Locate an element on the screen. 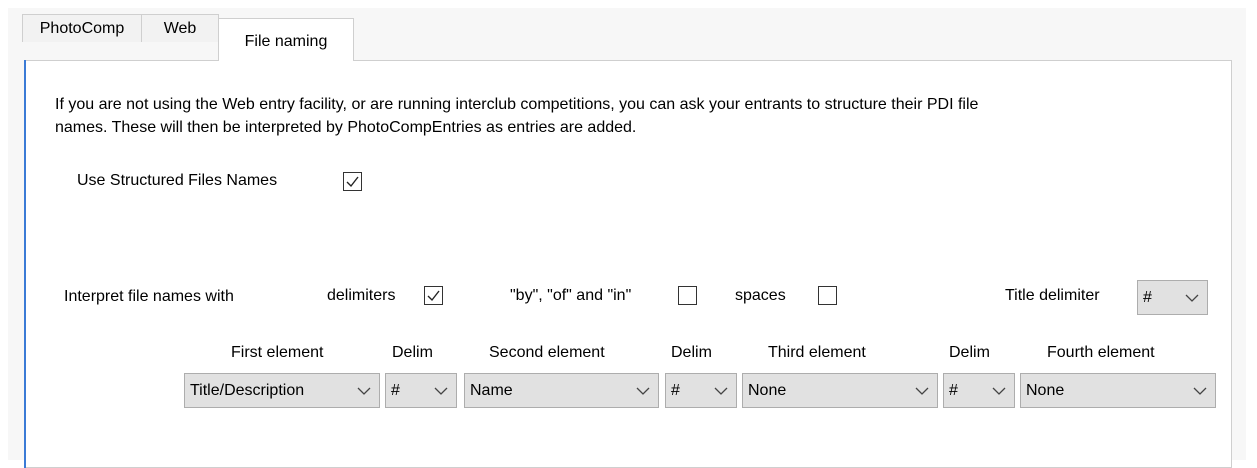 Image resolution: width=1257 pixels, height=468 pixels. by-of-in-label: "by", "of" and "in" is located at coordinates (571, 295).